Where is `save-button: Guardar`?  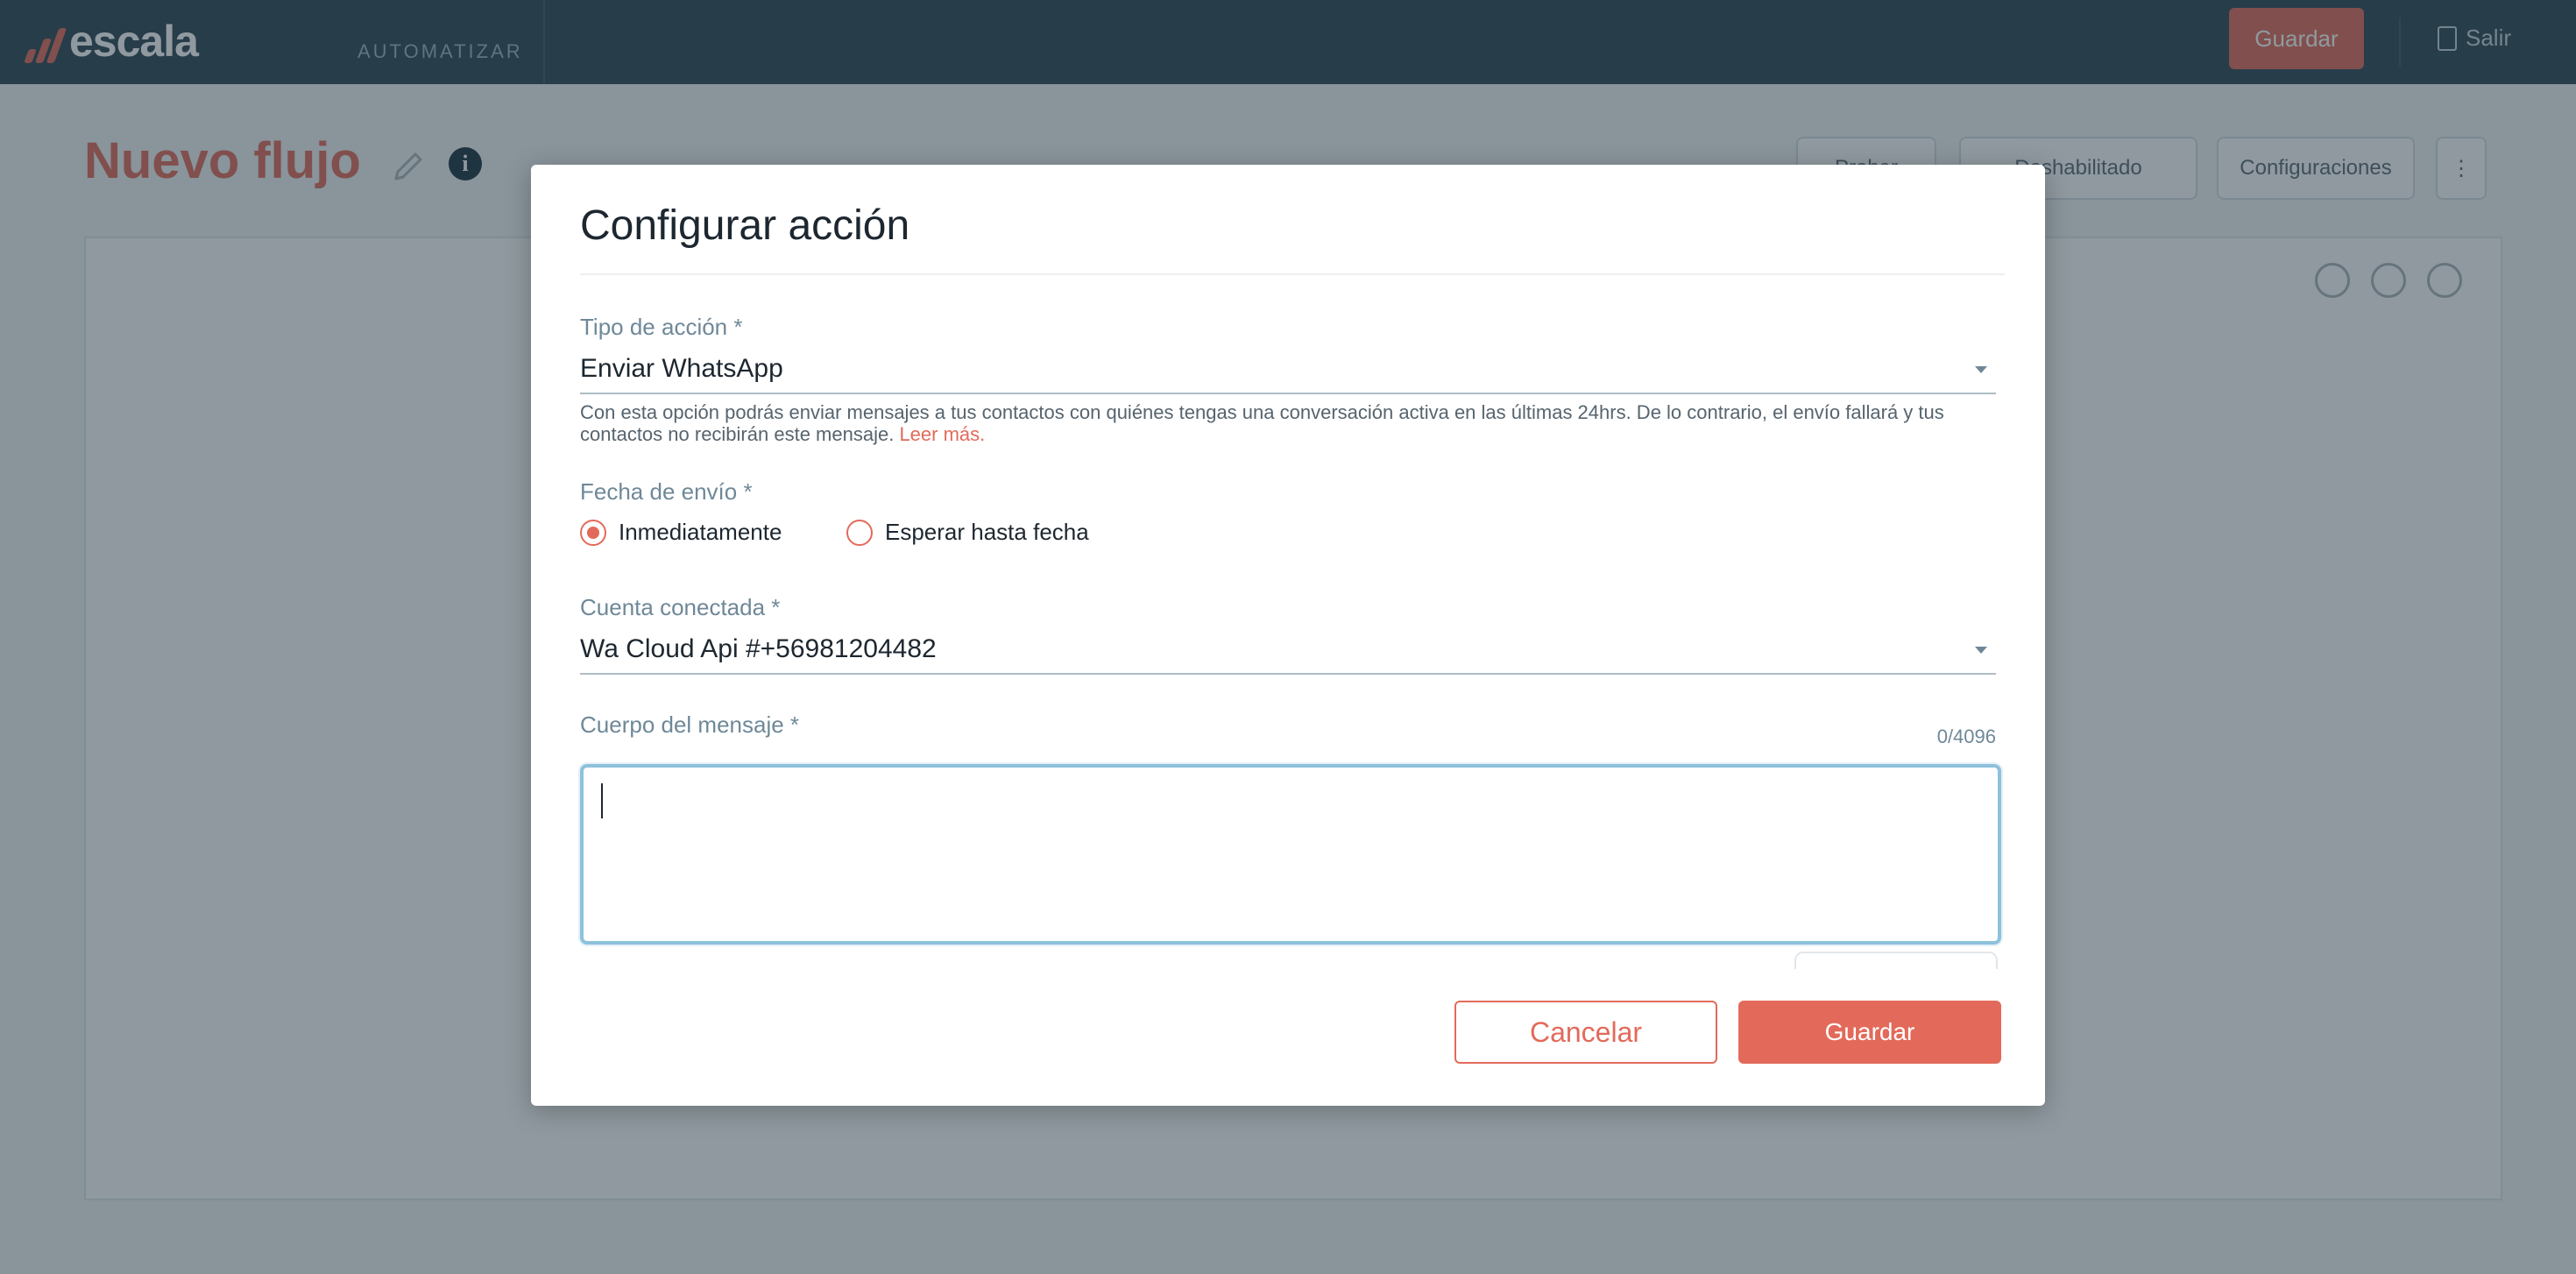
save-button: Guardar is located at coordinates (1869, 1032).